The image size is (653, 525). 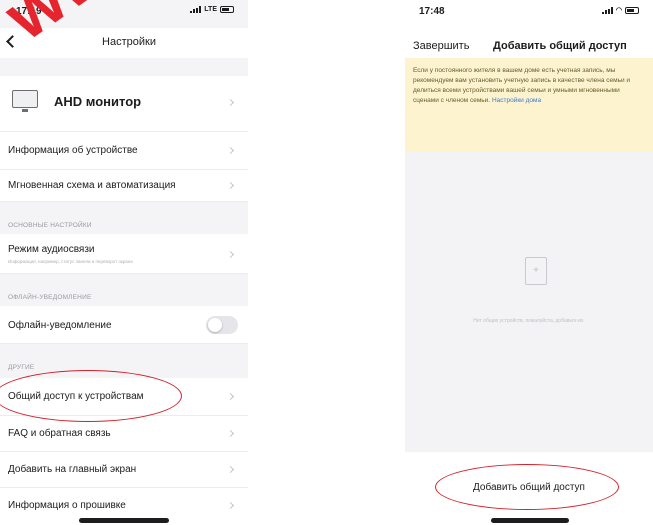 What do you see at coordinates (129, 42) in the screenshot?
I see `page-title: Настройки` at bounding box center [129, 42].